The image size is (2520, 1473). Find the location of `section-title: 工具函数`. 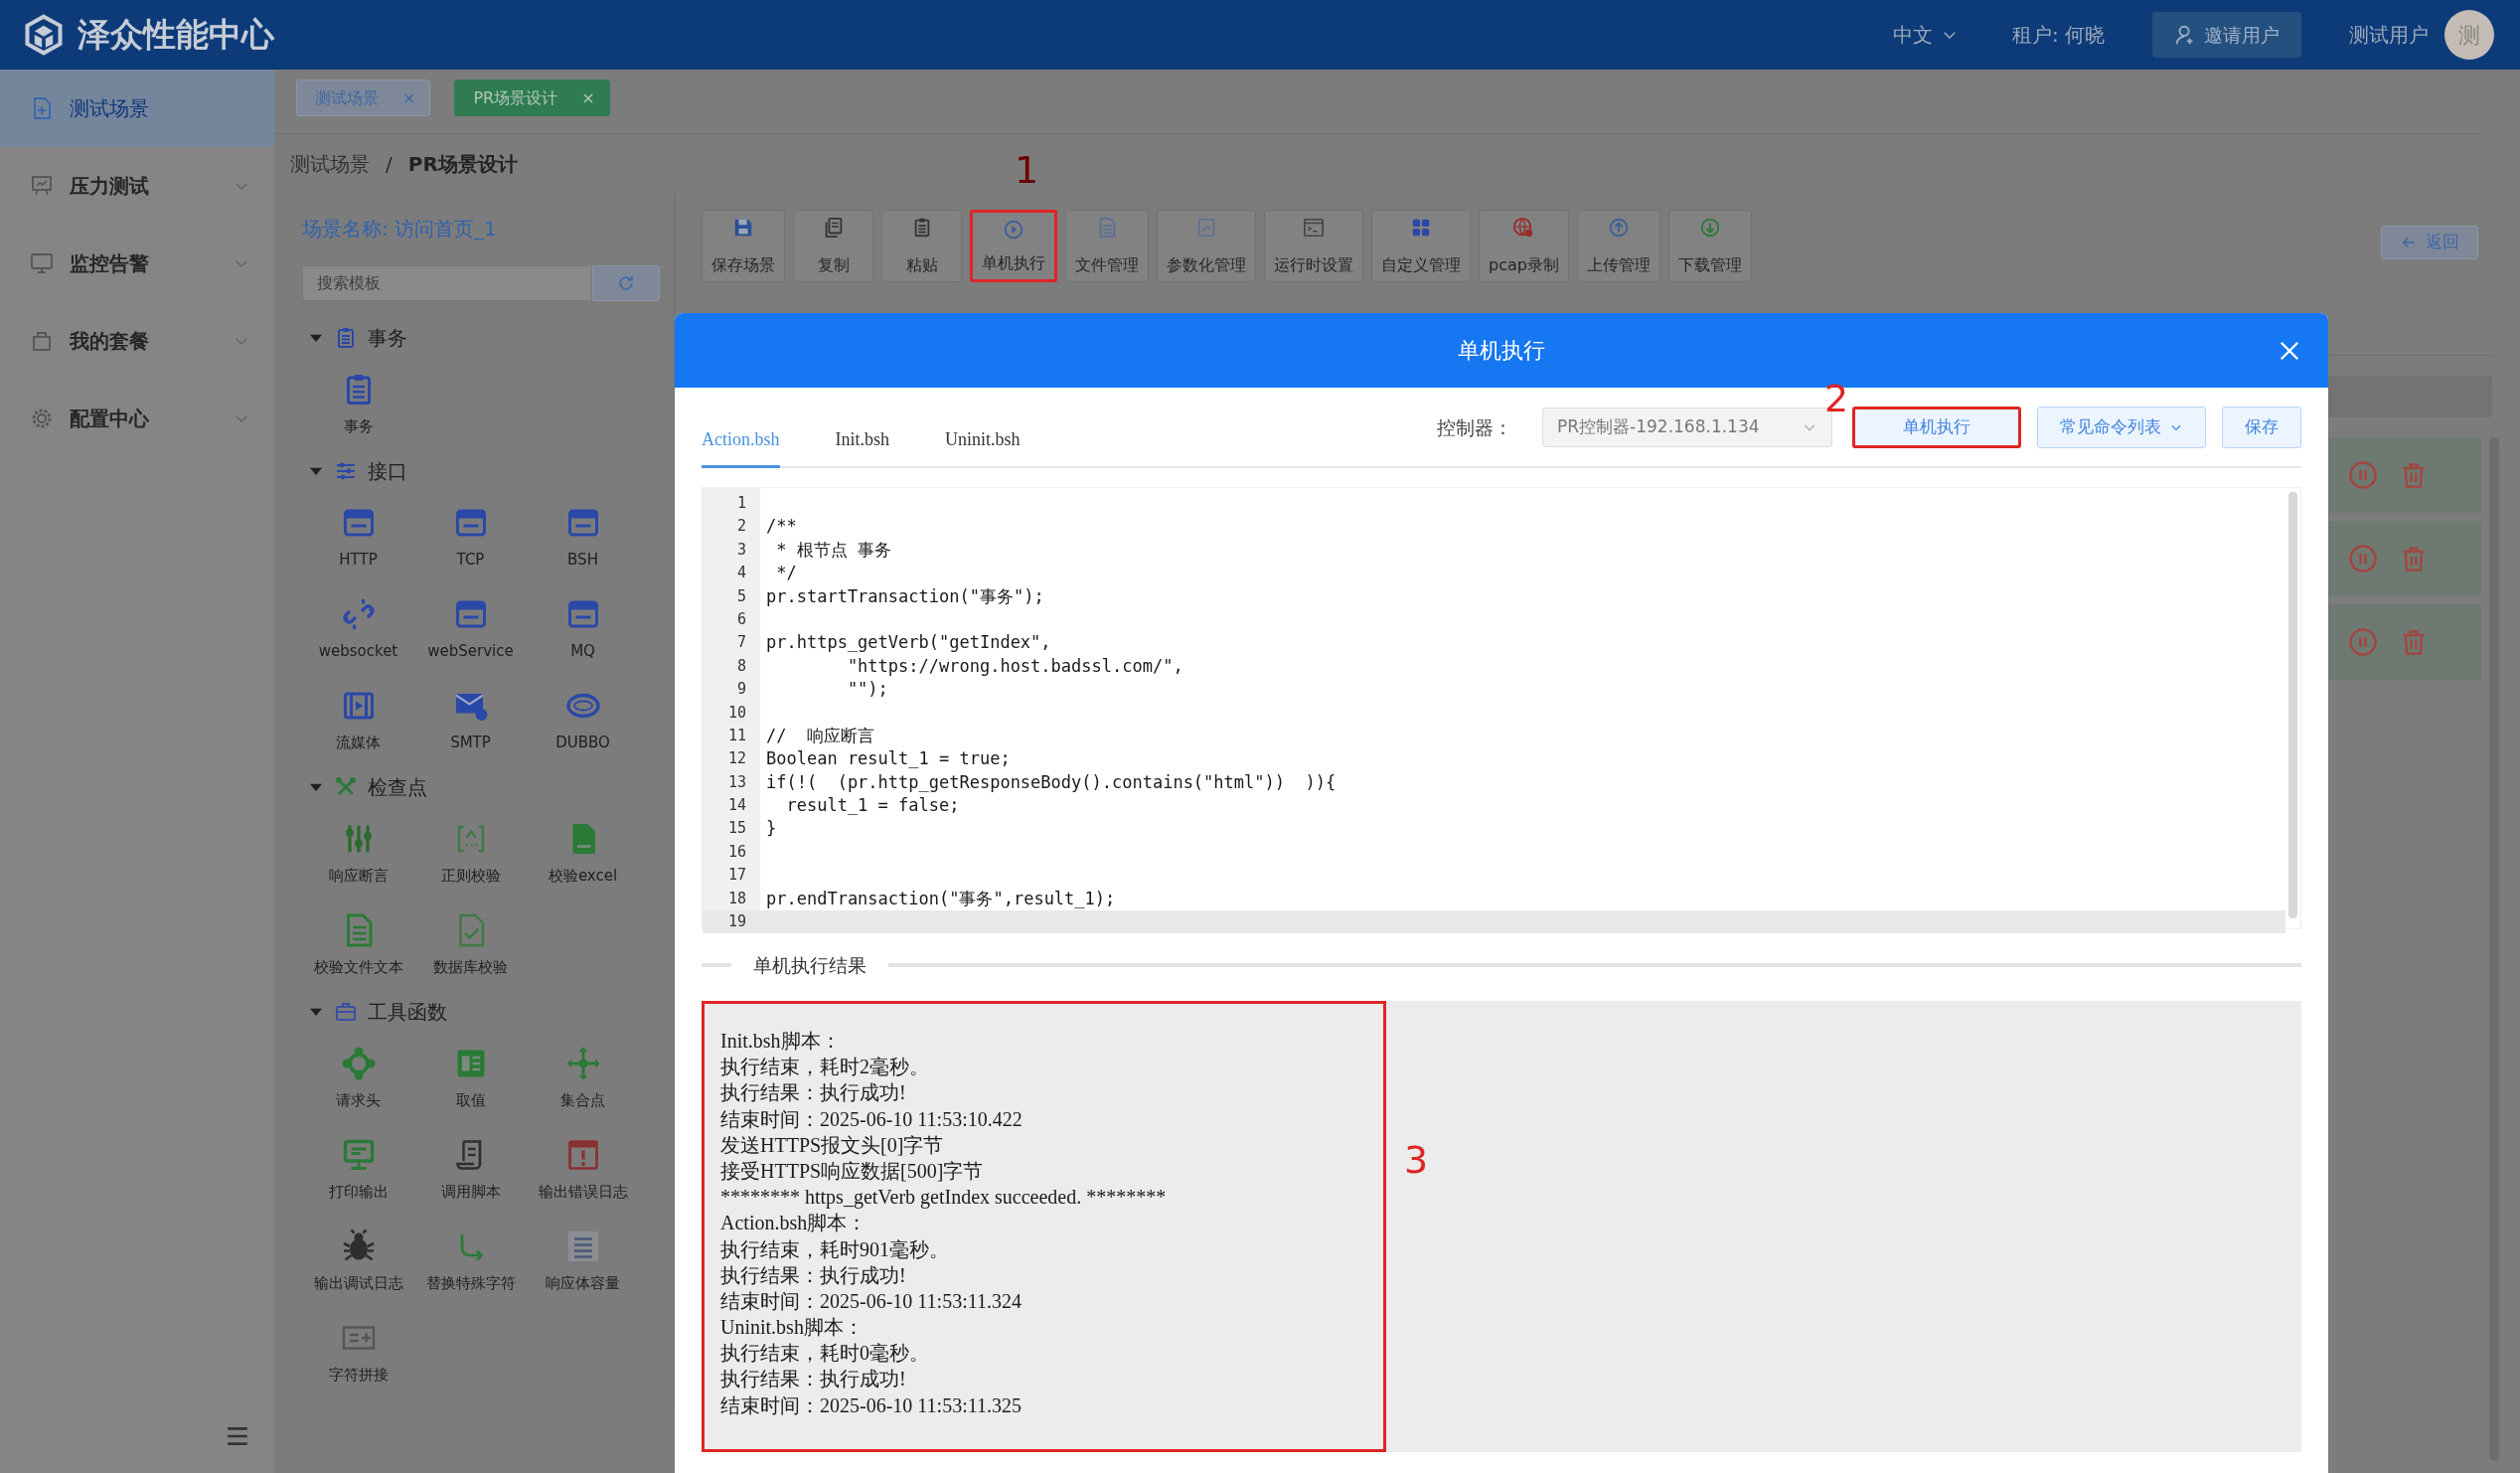

section-title: 工具函数 is located at coordinates (407, 1012).